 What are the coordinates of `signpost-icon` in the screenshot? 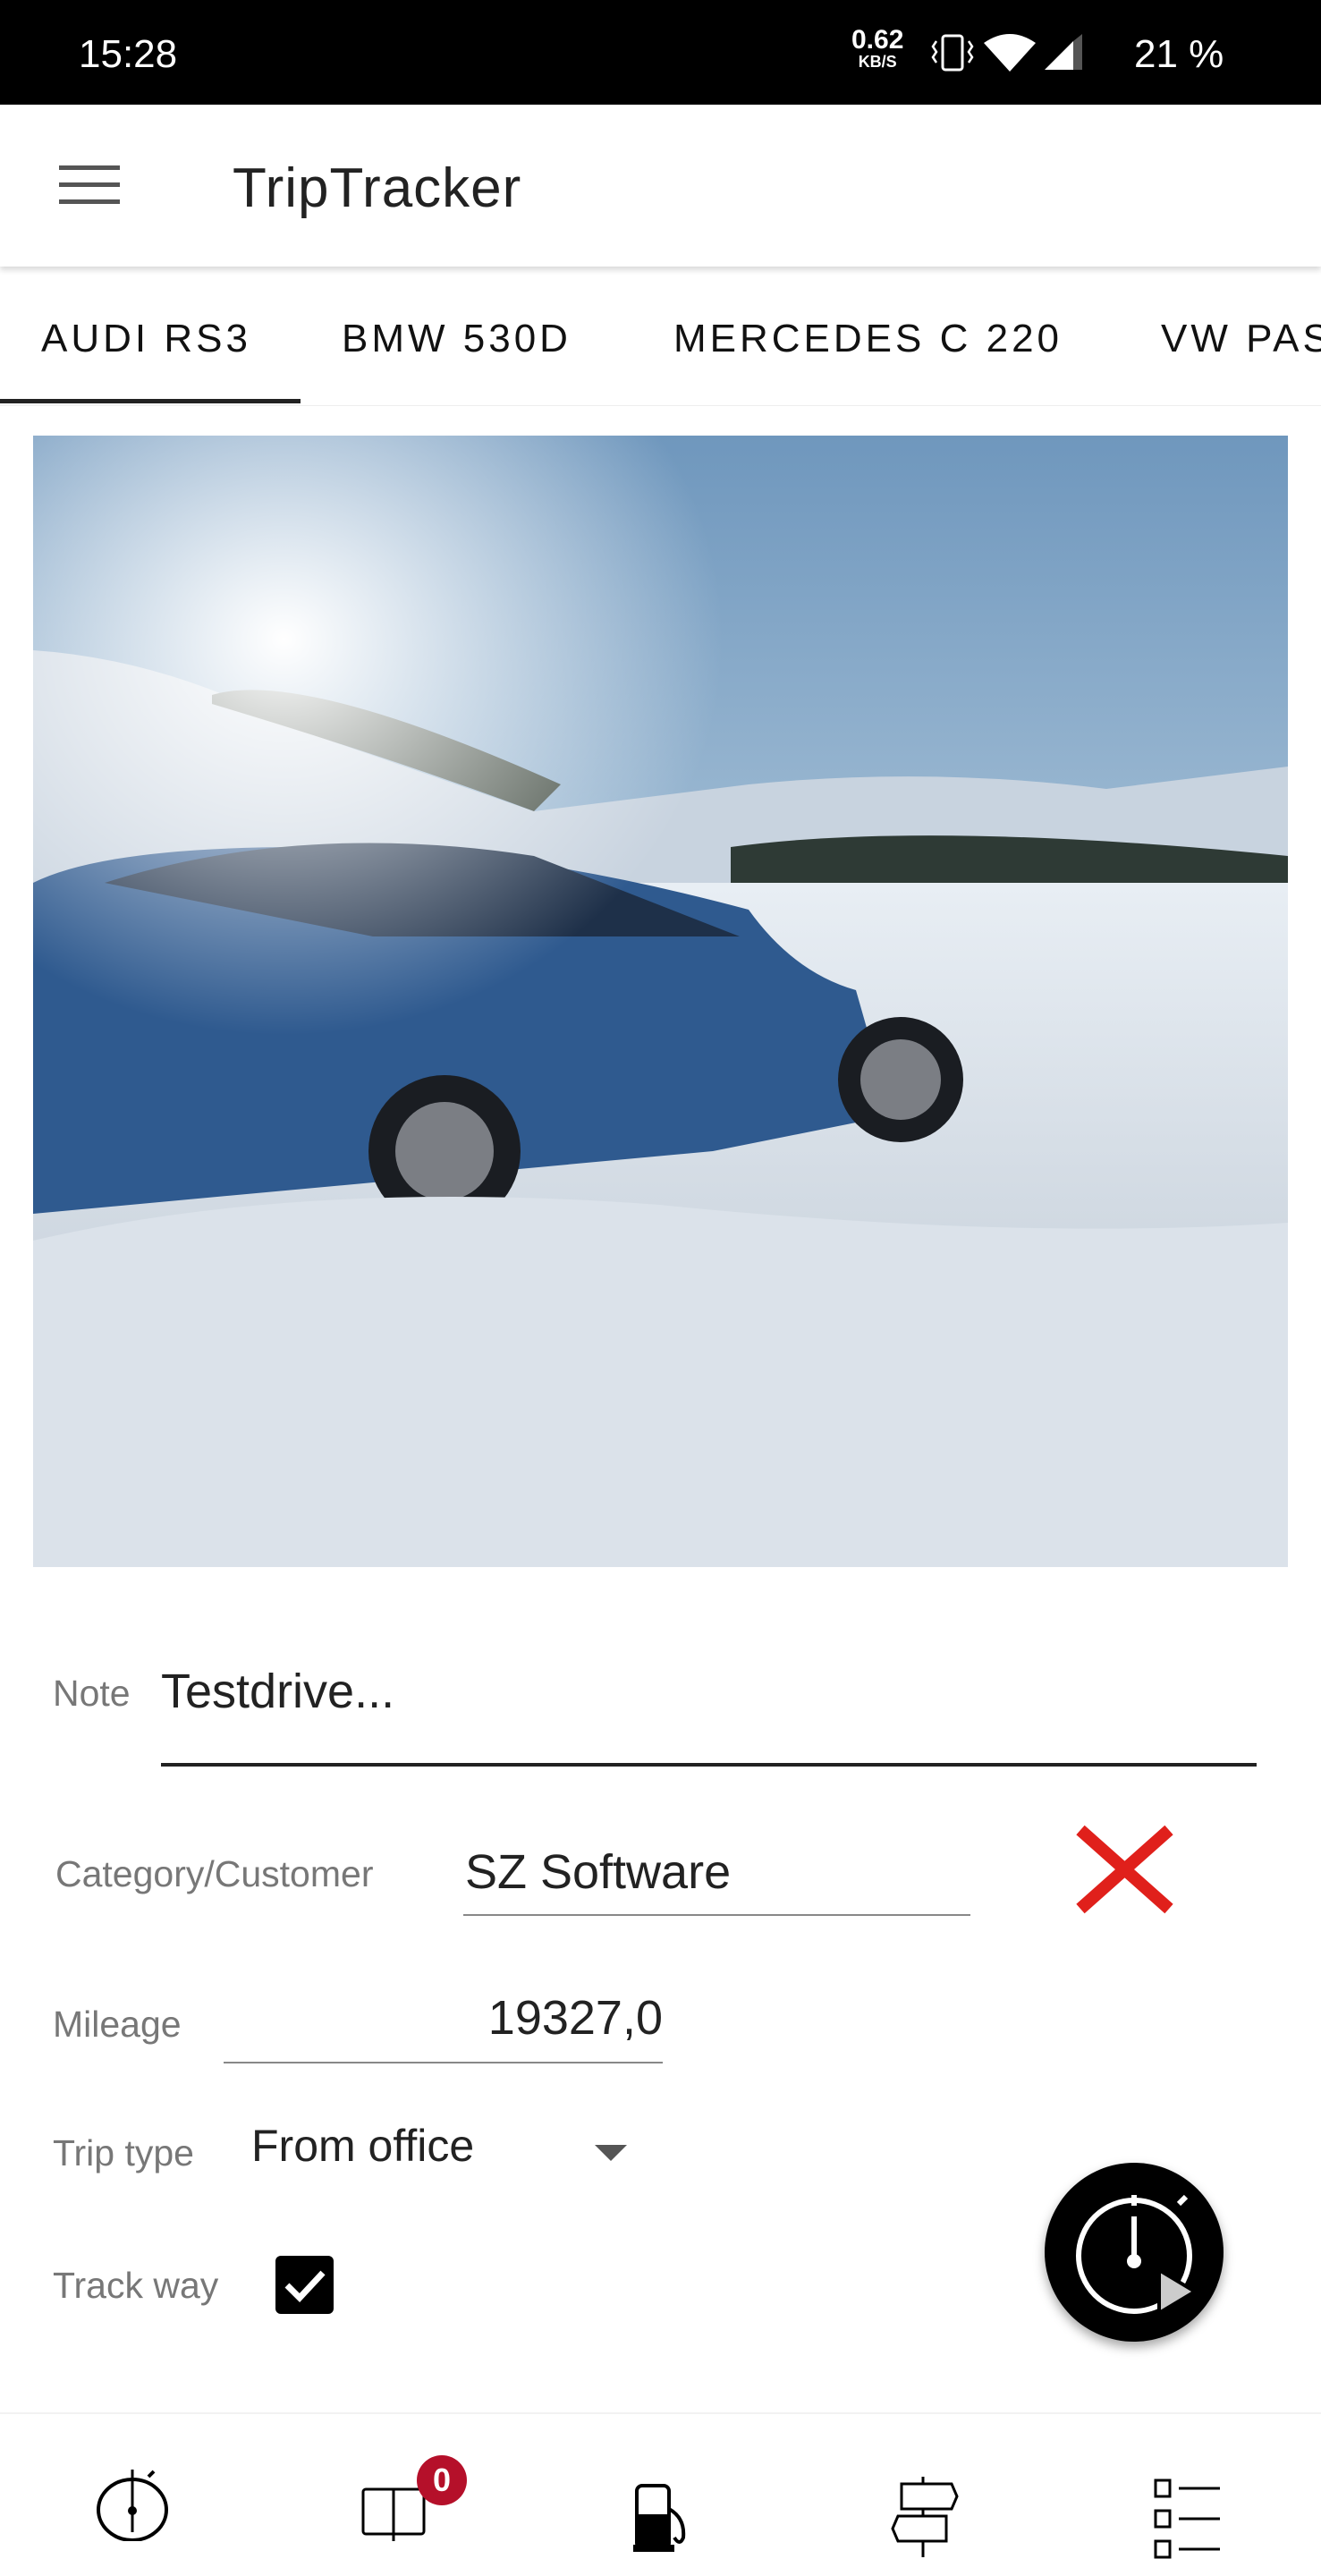 It's located at (925, 2517).